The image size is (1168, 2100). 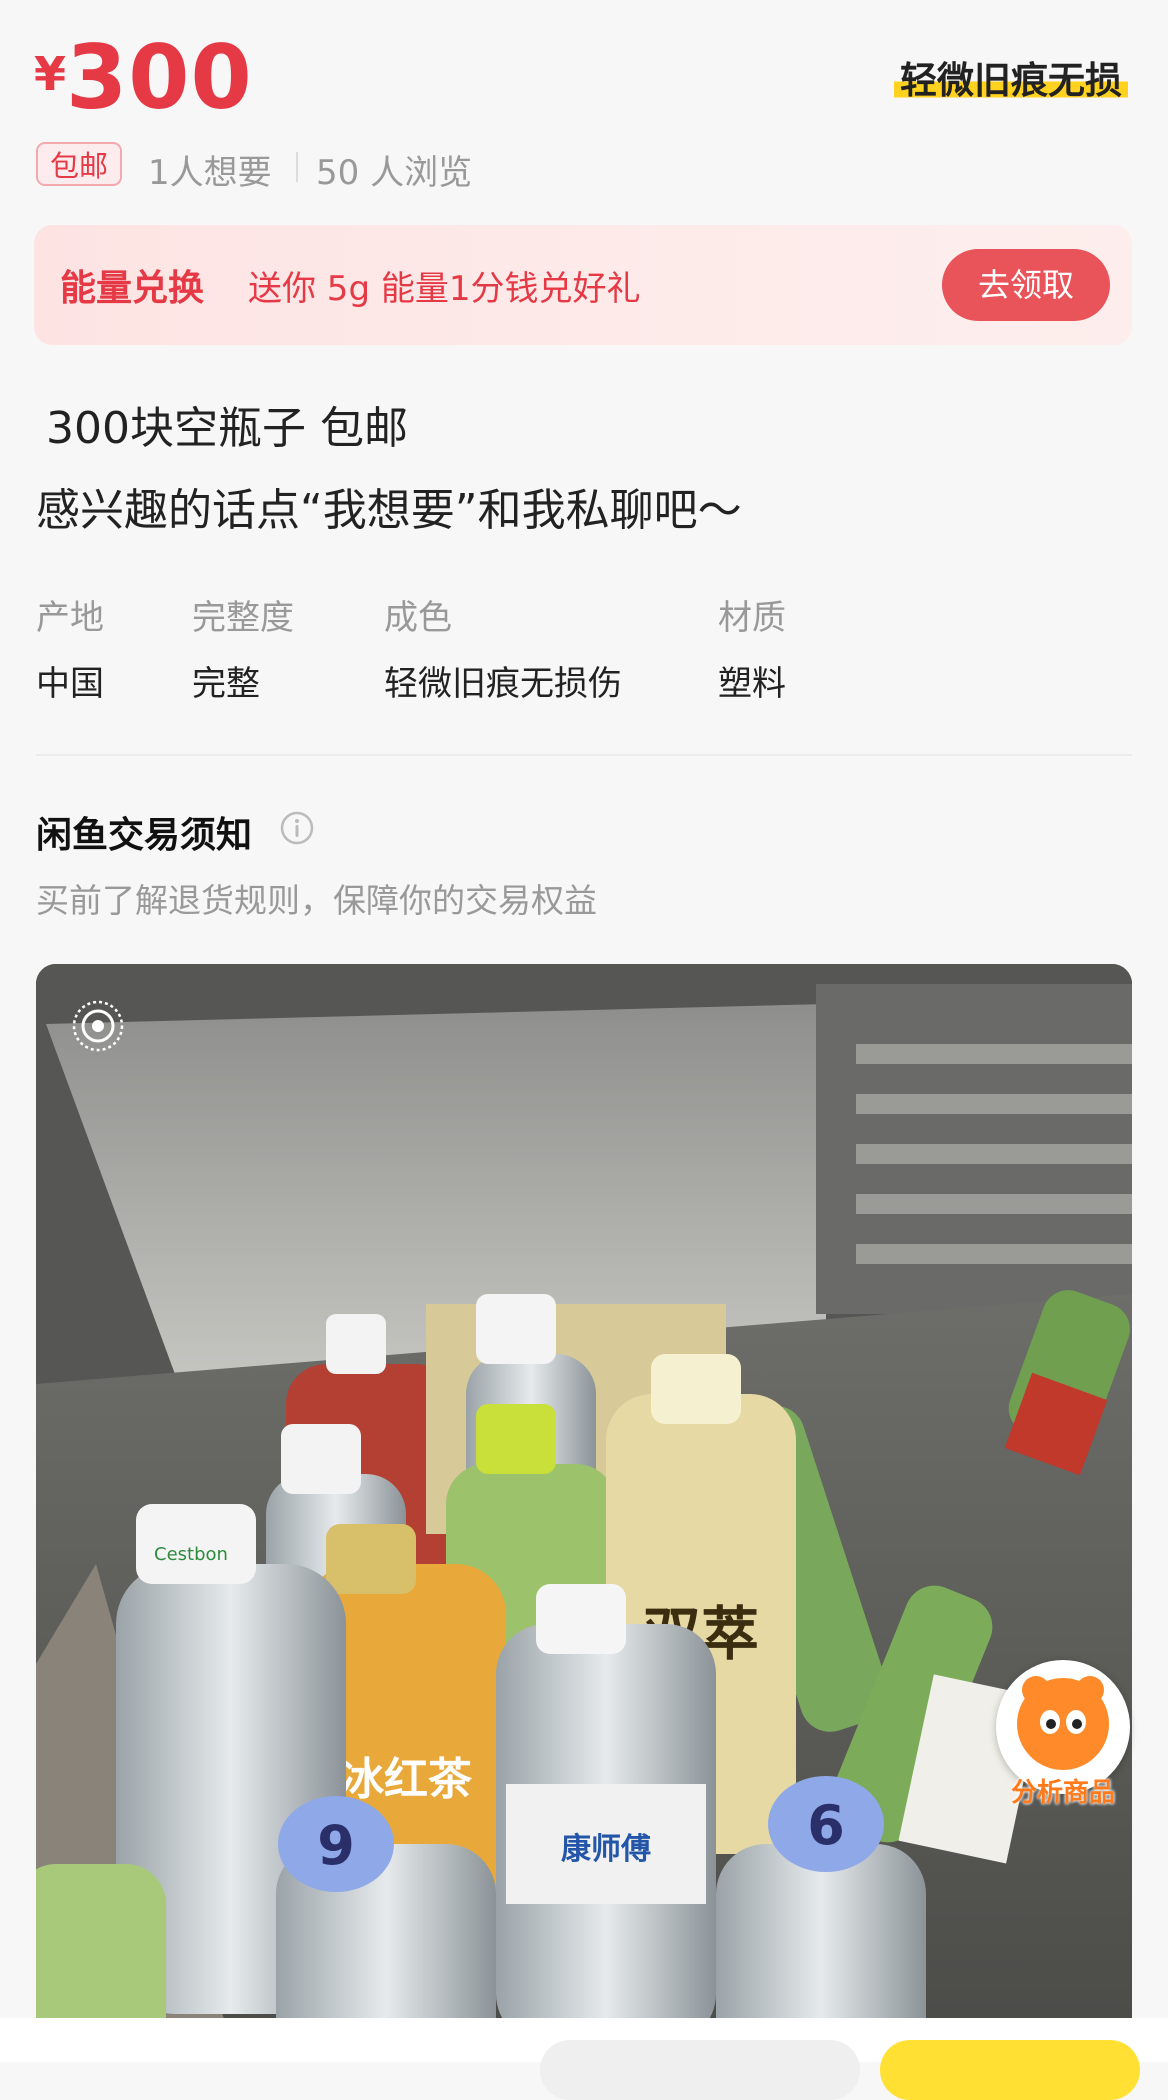 What do you see at coordinates (584, 755) in the screenshot?
I see `section-divider` at bounding box center [584, 755].